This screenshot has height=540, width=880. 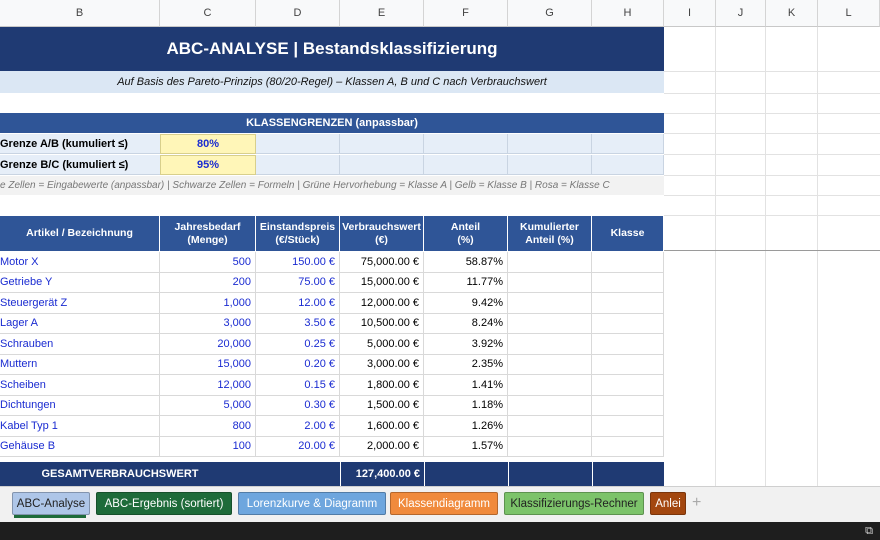 I want to click on einstandspreis-cell: 3.50 €, so click(x=298, y=323).